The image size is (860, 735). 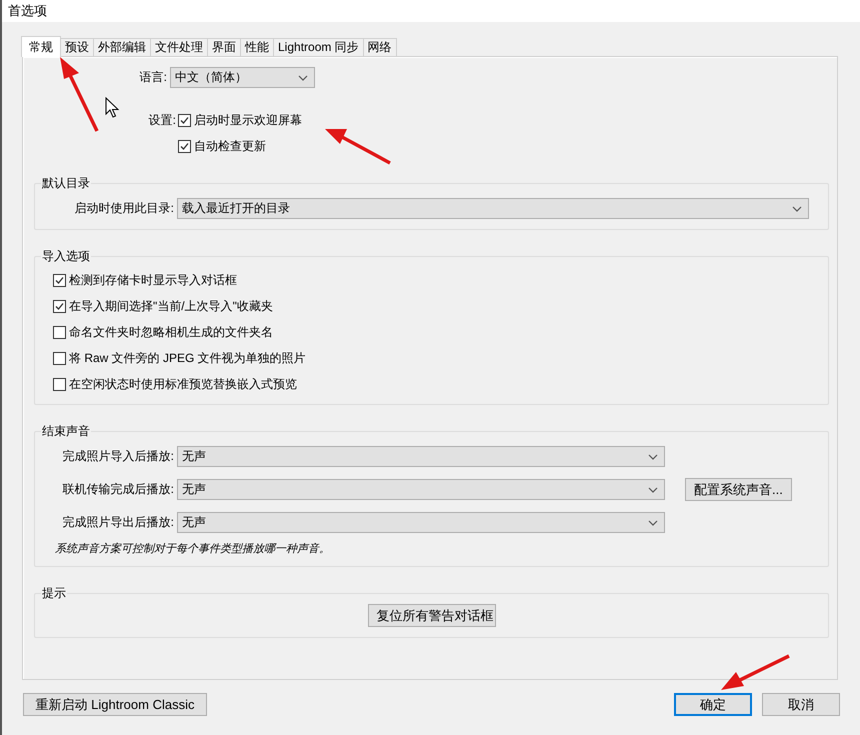 I want to click on note-text: 系统声音方案可控制对于每个事件类型播放哪一种声音。, so click(x=193, y=549).